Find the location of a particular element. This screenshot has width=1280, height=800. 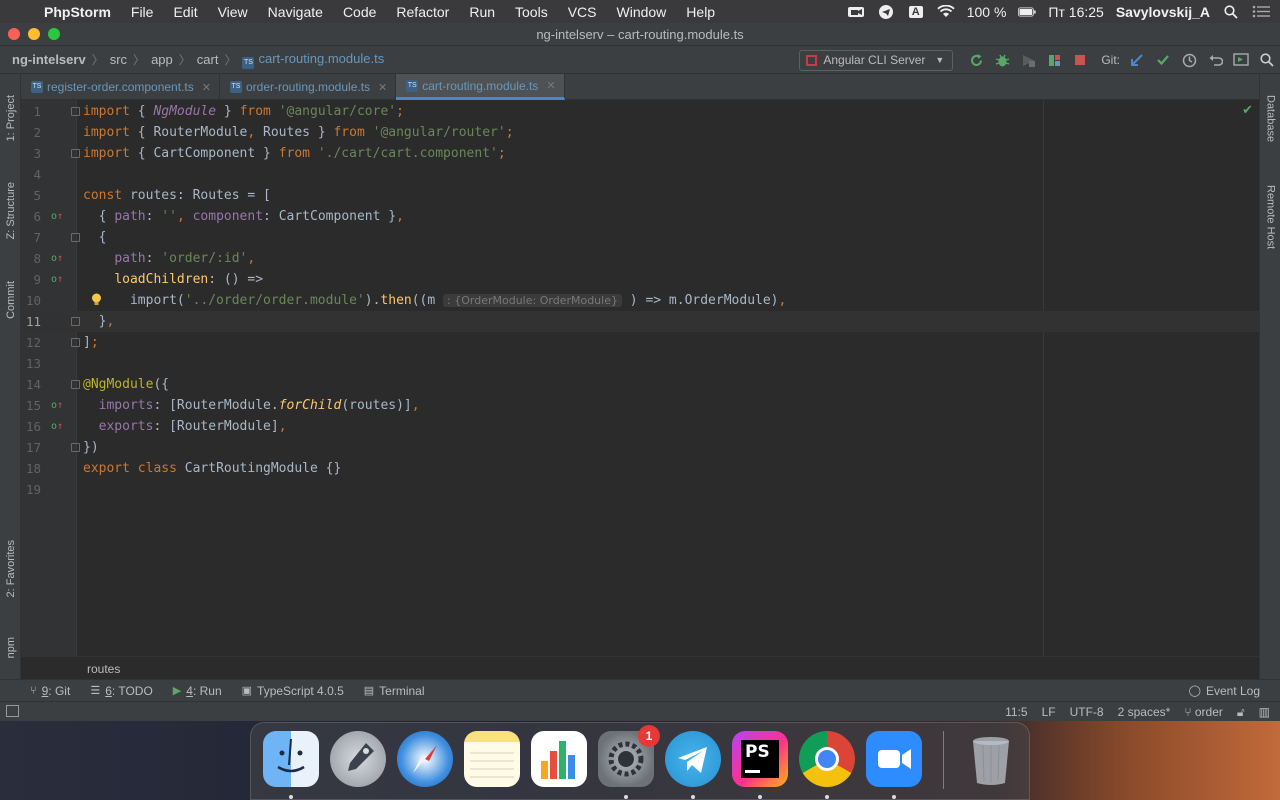

git-commit-icon is located at coordinates (1163, 60).